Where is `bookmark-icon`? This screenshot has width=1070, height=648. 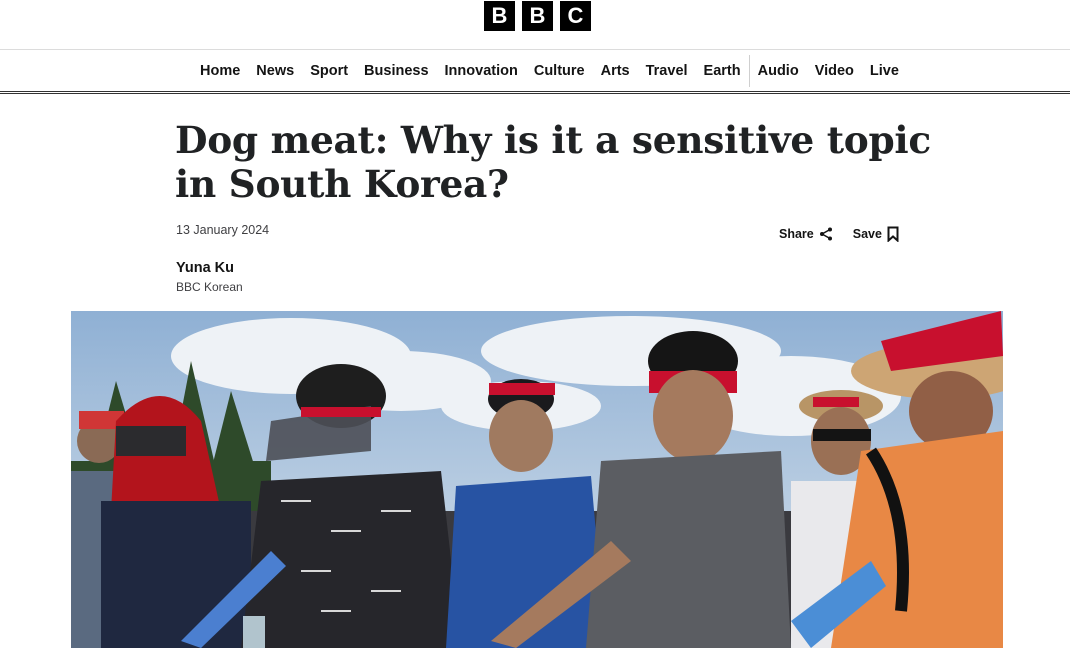 bookmark-icon is located at coordinates (893, 234).